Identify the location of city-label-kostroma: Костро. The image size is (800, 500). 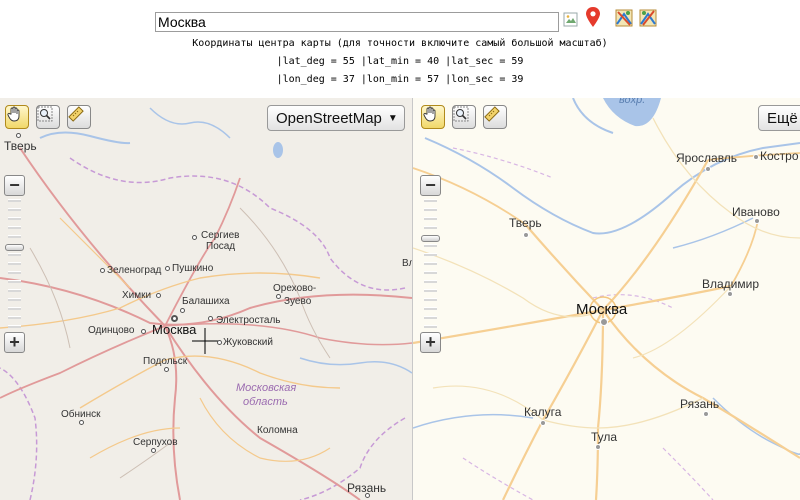
(779, 156).